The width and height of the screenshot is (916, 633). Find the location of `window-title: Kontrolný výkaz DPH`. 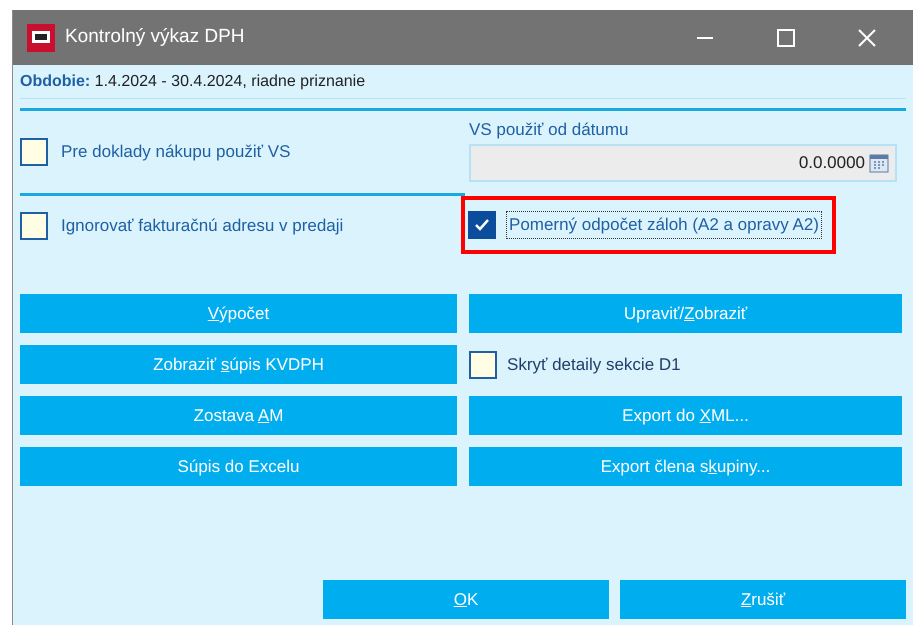

window-title: Kontrolný výkaz DPH is located at coordinates (155, 37).